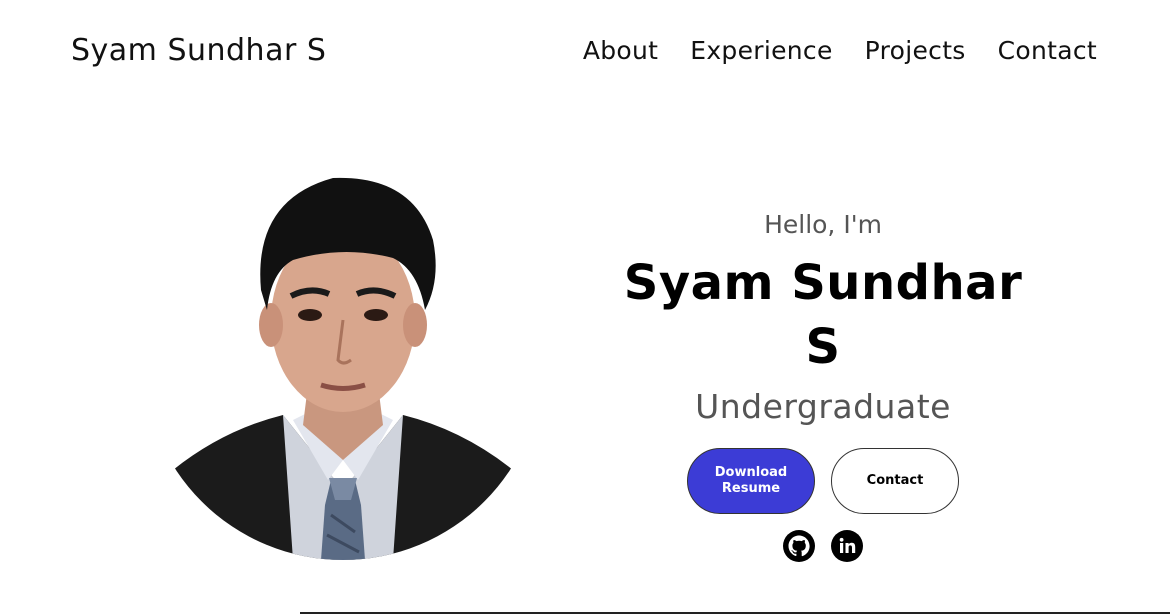 Image resolution: width=1170 pixels, height=614 pixels. Describe the element at coordinates (840, 51) in the screenshot. I see `nav-links: About Experience Projects Contact` at that location.